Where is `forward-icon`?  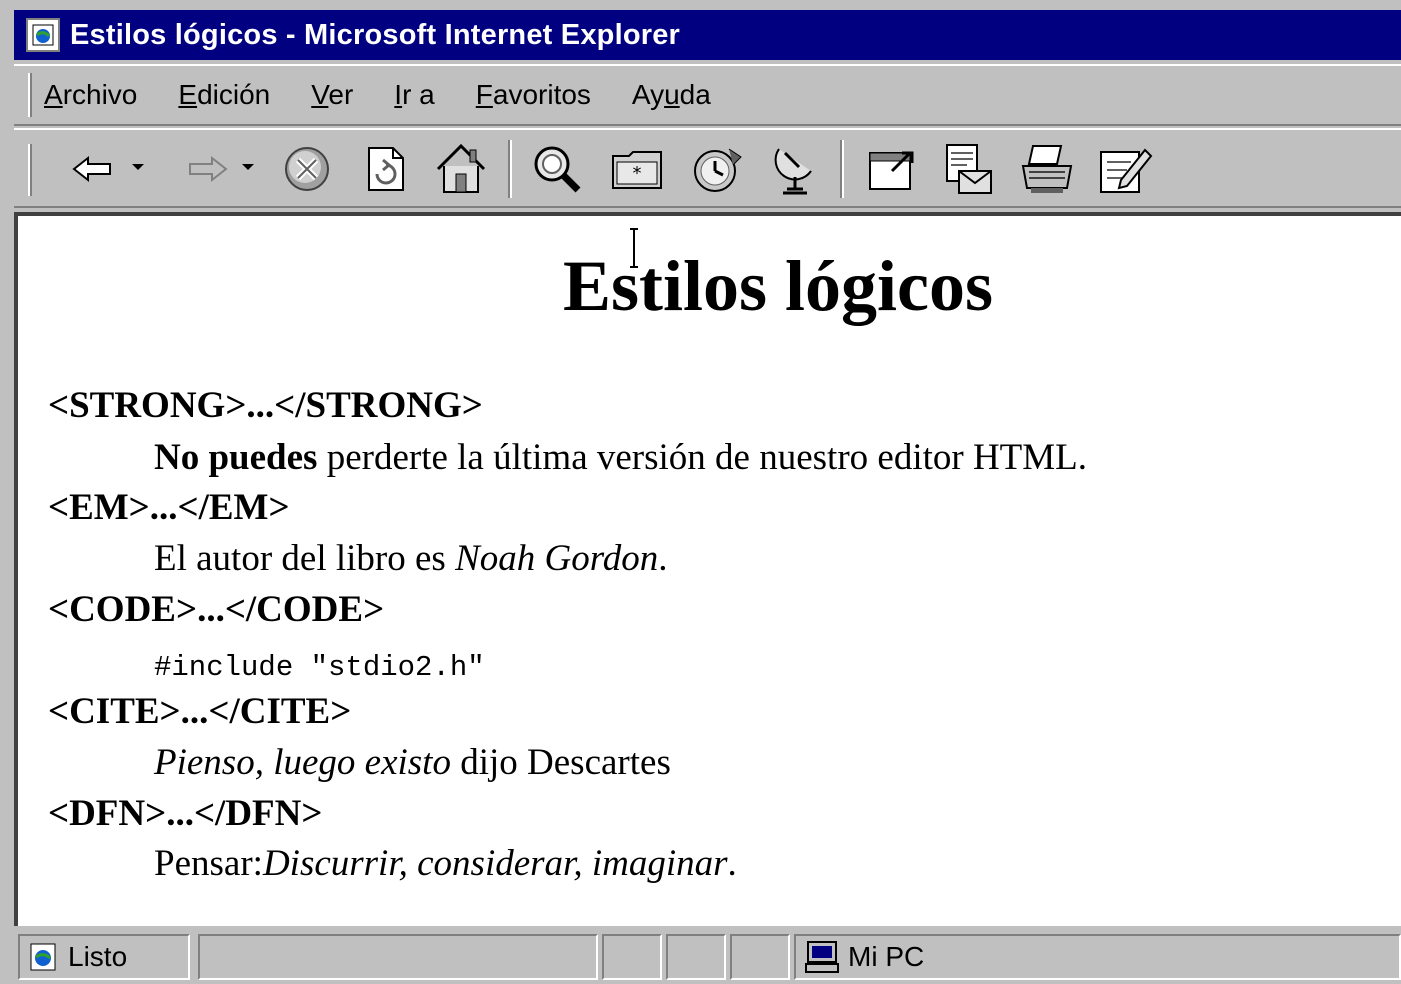 forward-icon is located at coordinates (208, 169).